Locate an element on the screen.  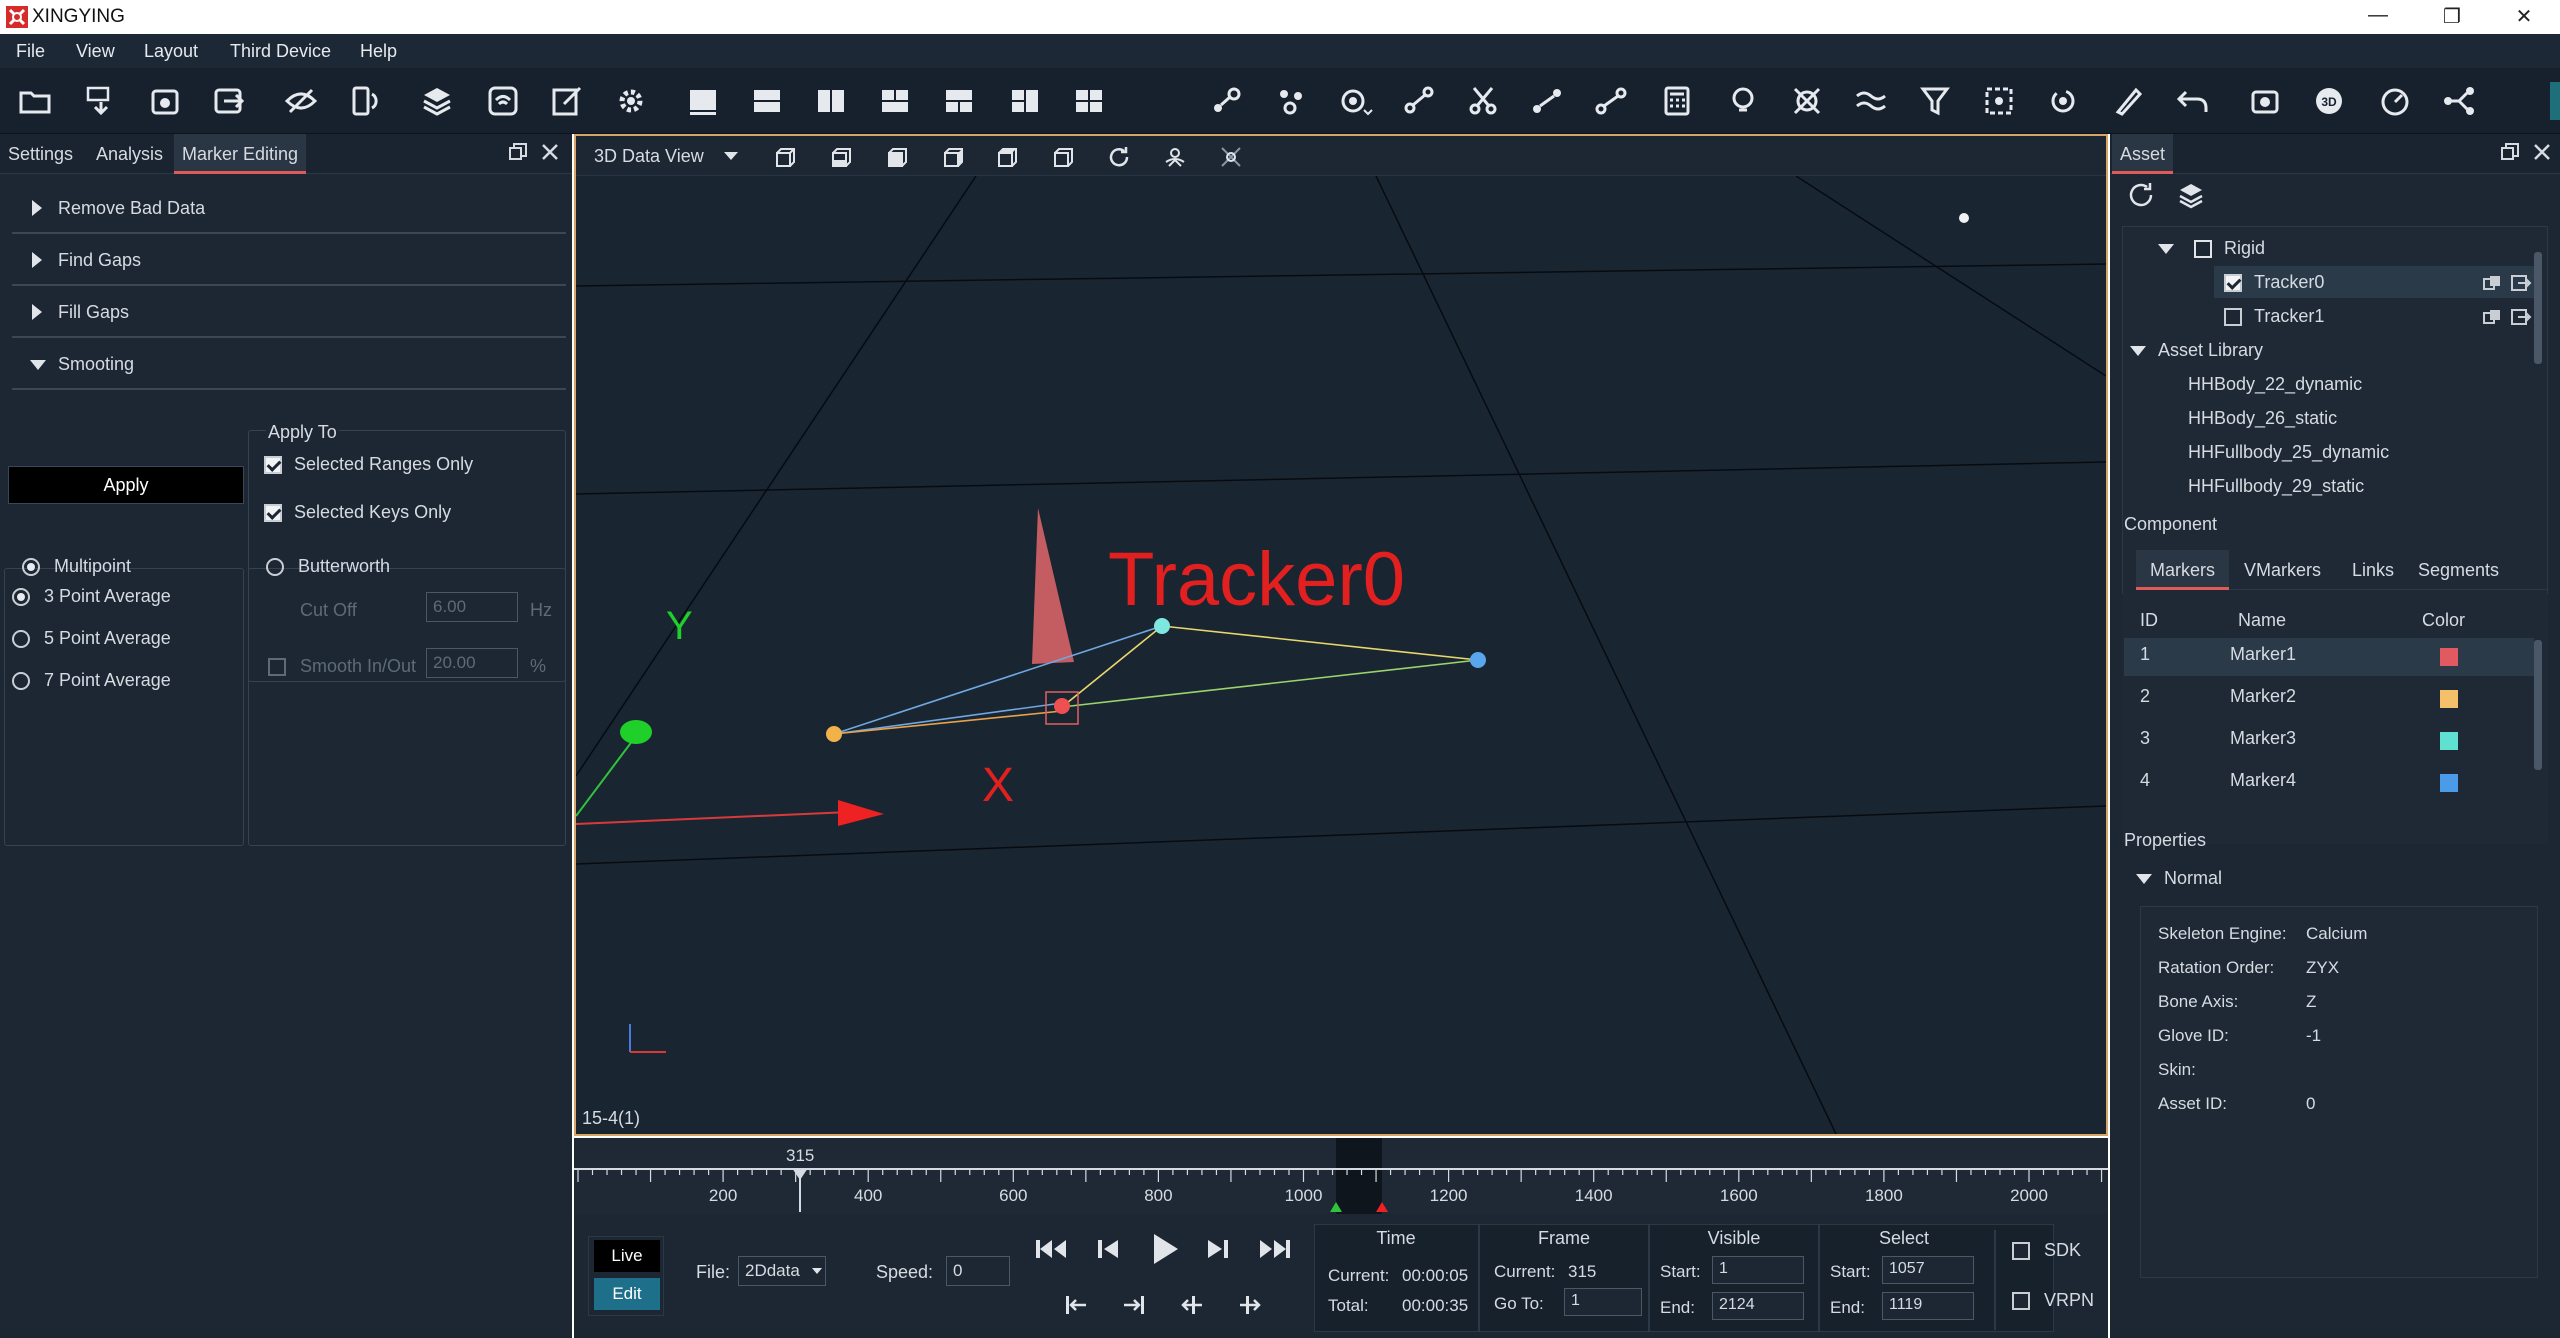
layout-horizontal-icon is located at coordinates (767, 101).